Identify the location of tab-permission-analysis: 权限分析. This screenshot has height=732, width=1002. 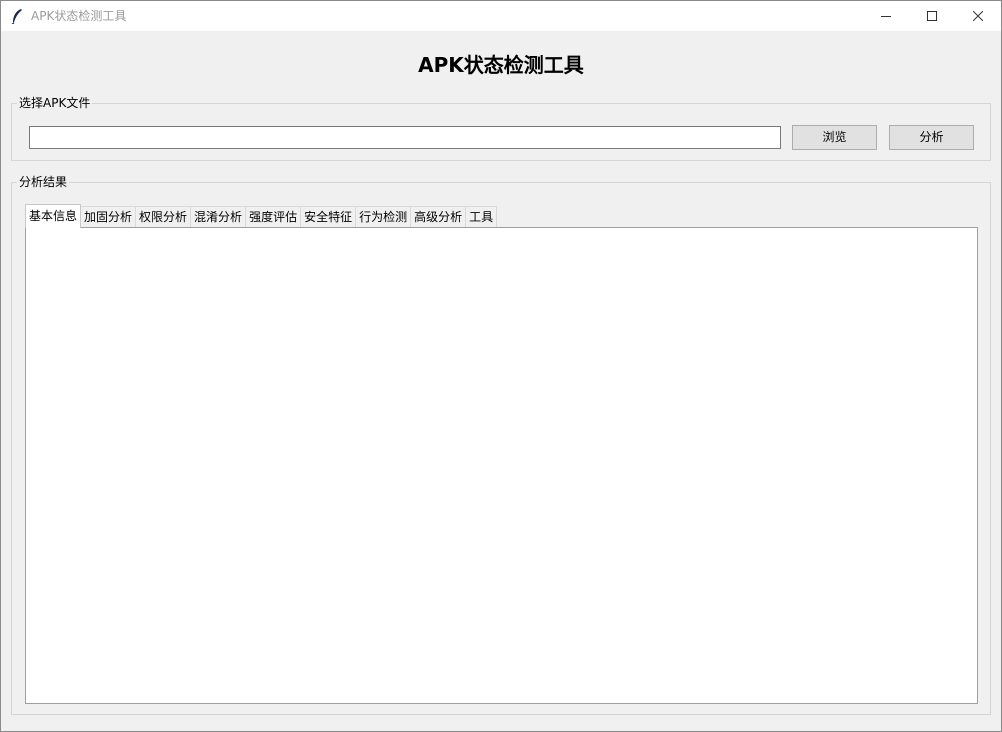
(164, 216).